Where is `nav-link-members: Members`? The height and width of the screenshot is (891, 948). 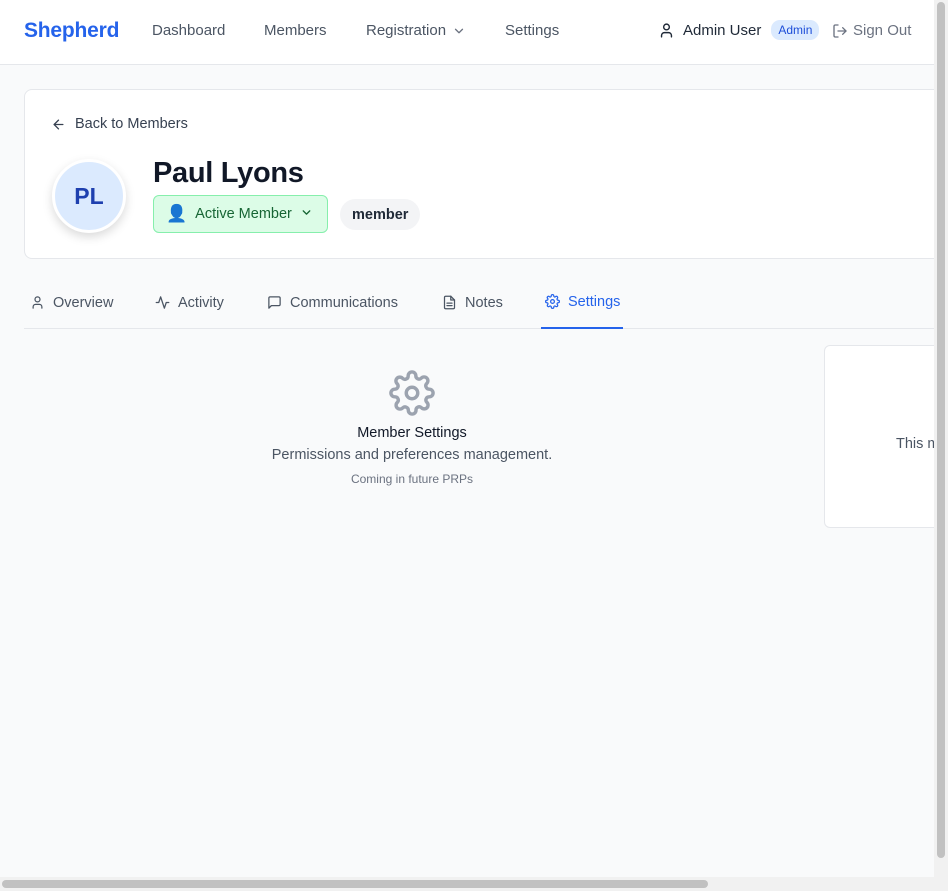 nav-link-members: Members is located at coordinates (295, 30).